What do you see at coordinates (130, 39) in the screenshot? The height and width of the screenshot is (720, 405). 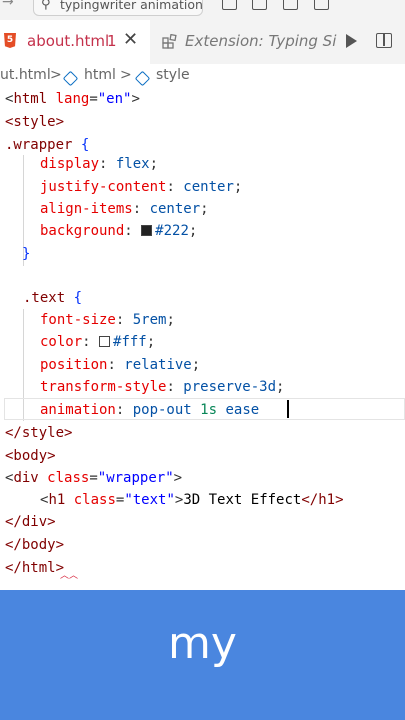 I see `close-tab-icon: ✕` at bounding box center [130, 39].